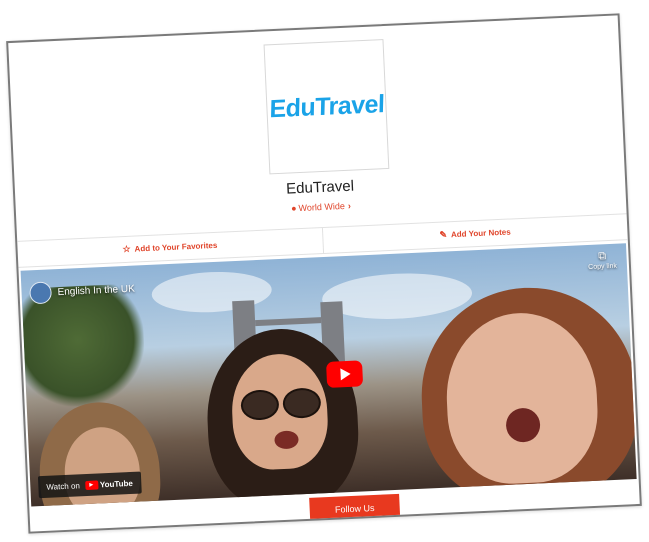 Image resolution: width=649 pixels, height=542 pixels. What do you see at coordinates (480, 233) in the screenshot?
I see `notes-label: Add Your Notes` at bounding box center [480, 233].